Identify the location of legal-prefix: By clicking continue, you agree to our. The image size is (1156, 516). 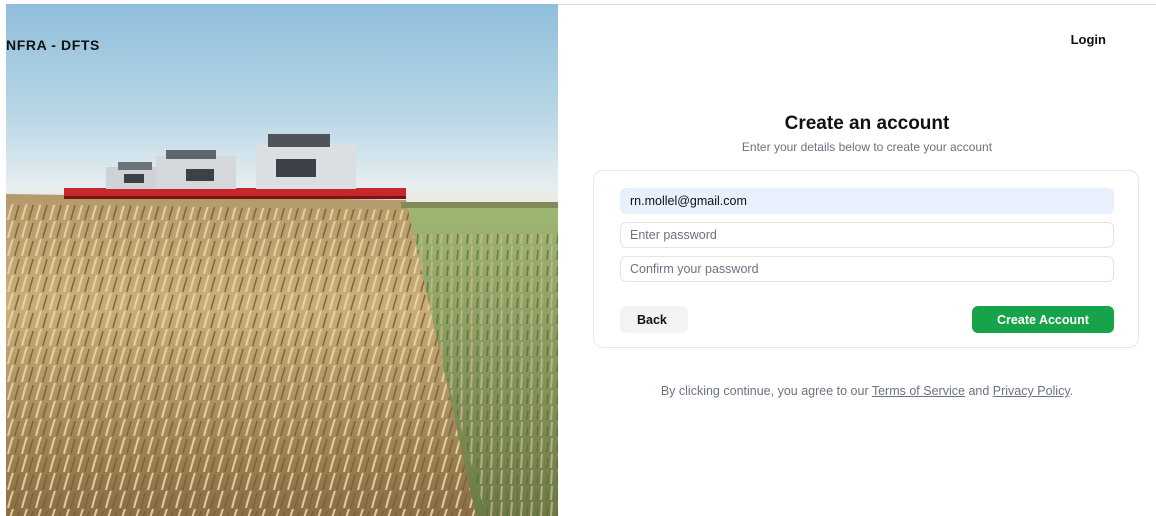
(764, 391).